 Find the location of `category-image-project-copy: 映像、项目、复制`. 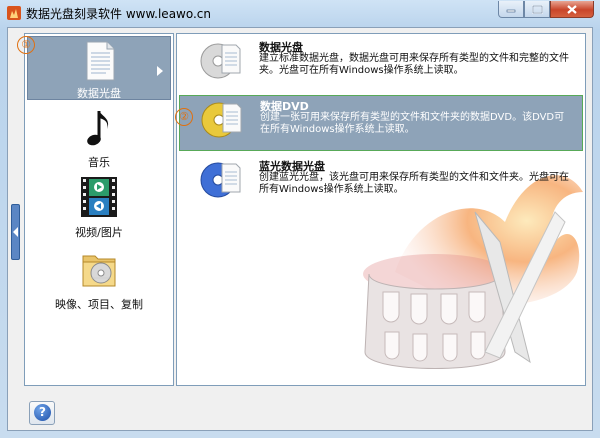

category-image-project-copy: 映像、项目、复制 is located at coordinates (99, 277).